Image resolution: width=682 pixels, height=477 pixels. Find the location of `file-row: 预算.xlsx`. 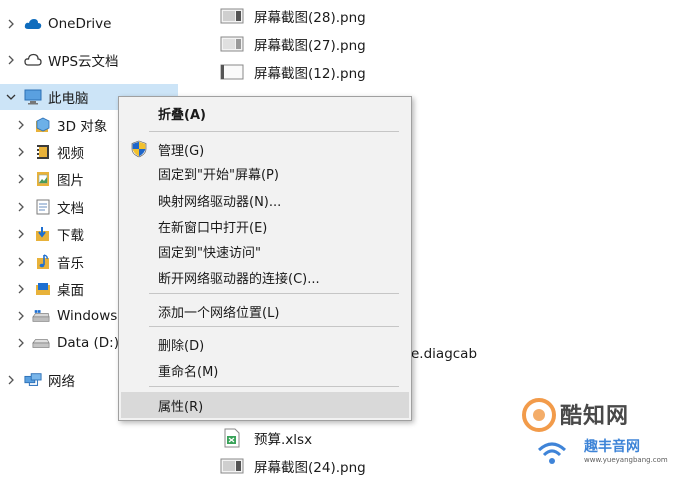

file-row: 预算.xlsx is located at coordinates (266, 438).